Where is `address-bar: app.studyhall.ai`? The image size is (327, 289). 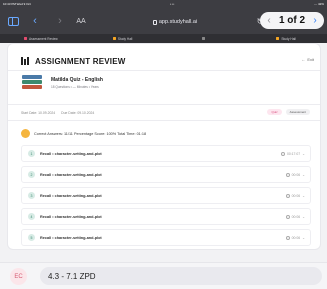 address-bar: app.studyhall.ai is located at coordinates (175, 22).